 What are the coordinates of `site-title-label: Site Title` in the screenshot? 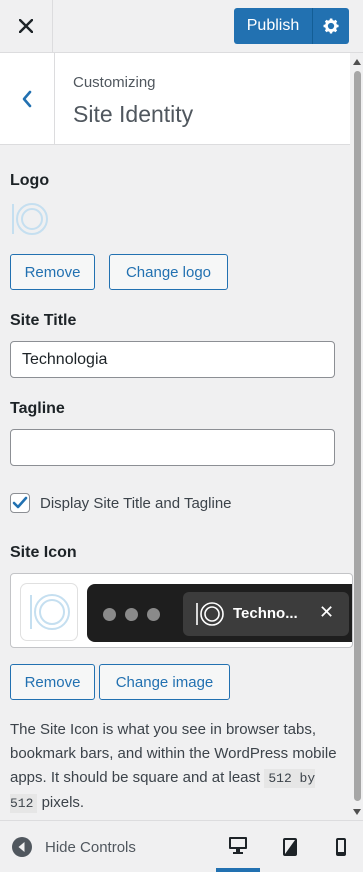 It's located at (43, 320).